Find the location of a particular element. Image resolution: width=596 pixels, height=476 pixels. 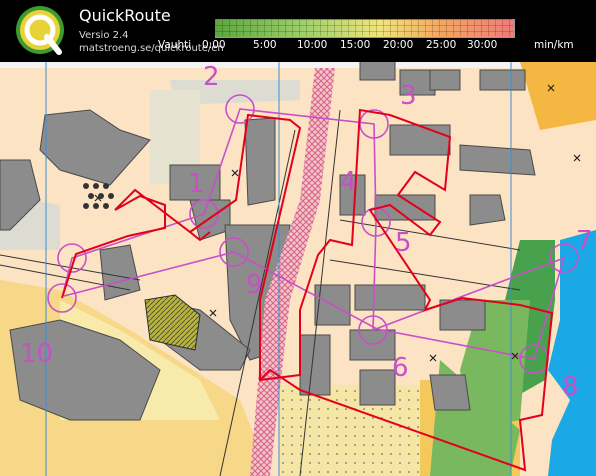

pace-tick-label: 15:00 is located at coordinates (355, 45).